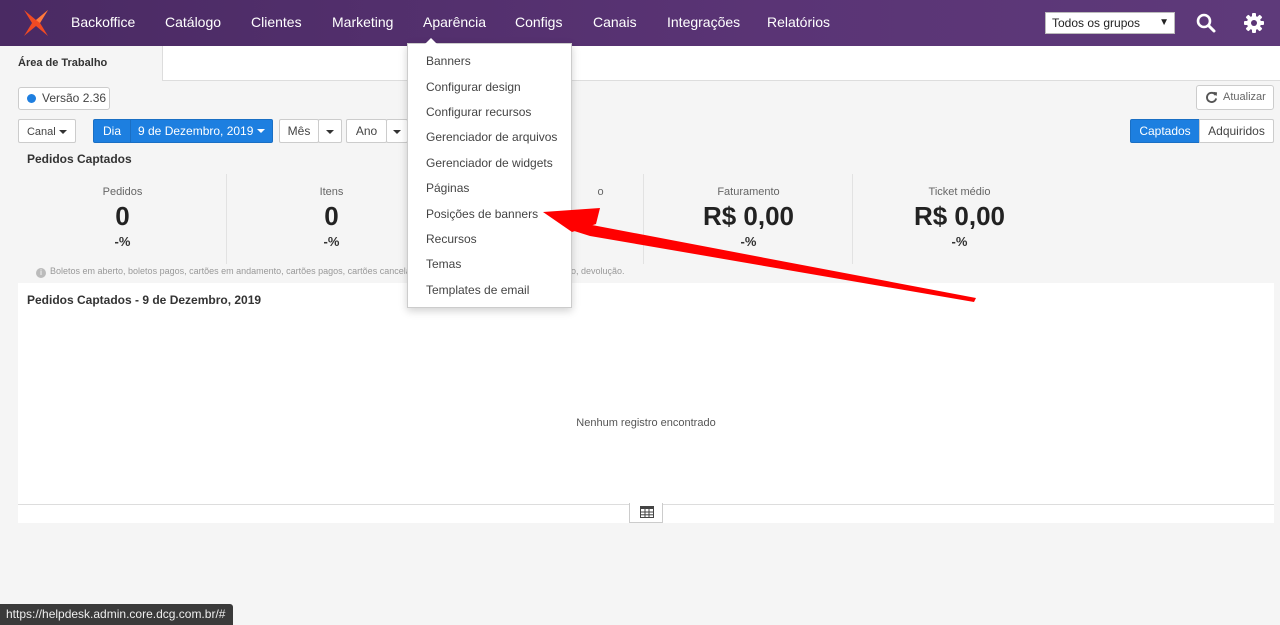  I want to click on table-icon, so click(647, 512).